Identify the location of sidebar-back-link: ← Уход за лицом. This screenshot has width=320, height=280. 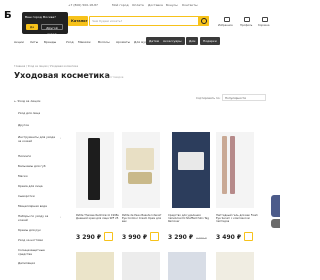
(27, 101).